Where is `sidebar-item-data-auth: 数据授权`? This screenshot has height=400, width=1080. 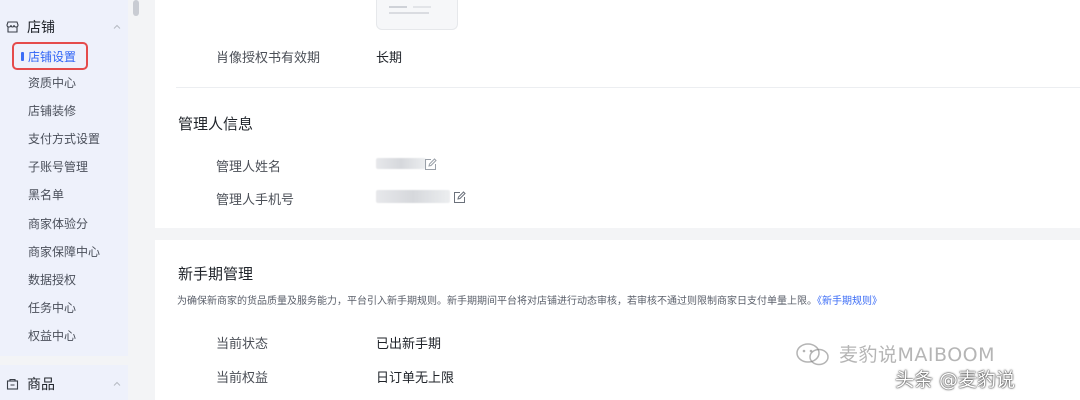 sidebar-item-data-auth: 数据授权 is located at coordinates (52, 280).